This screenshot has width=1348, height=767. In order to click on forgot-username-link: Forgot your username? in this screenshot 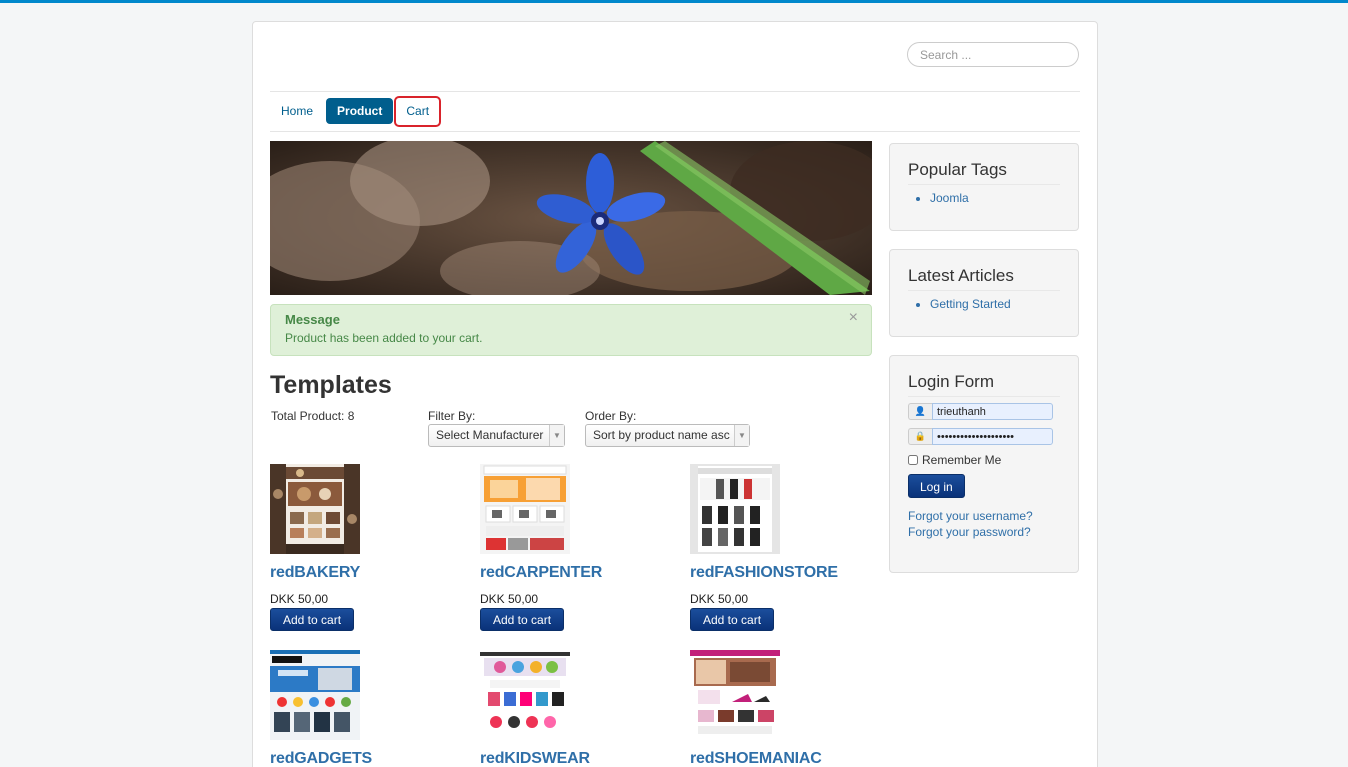, I will do `click(984, 516)`.